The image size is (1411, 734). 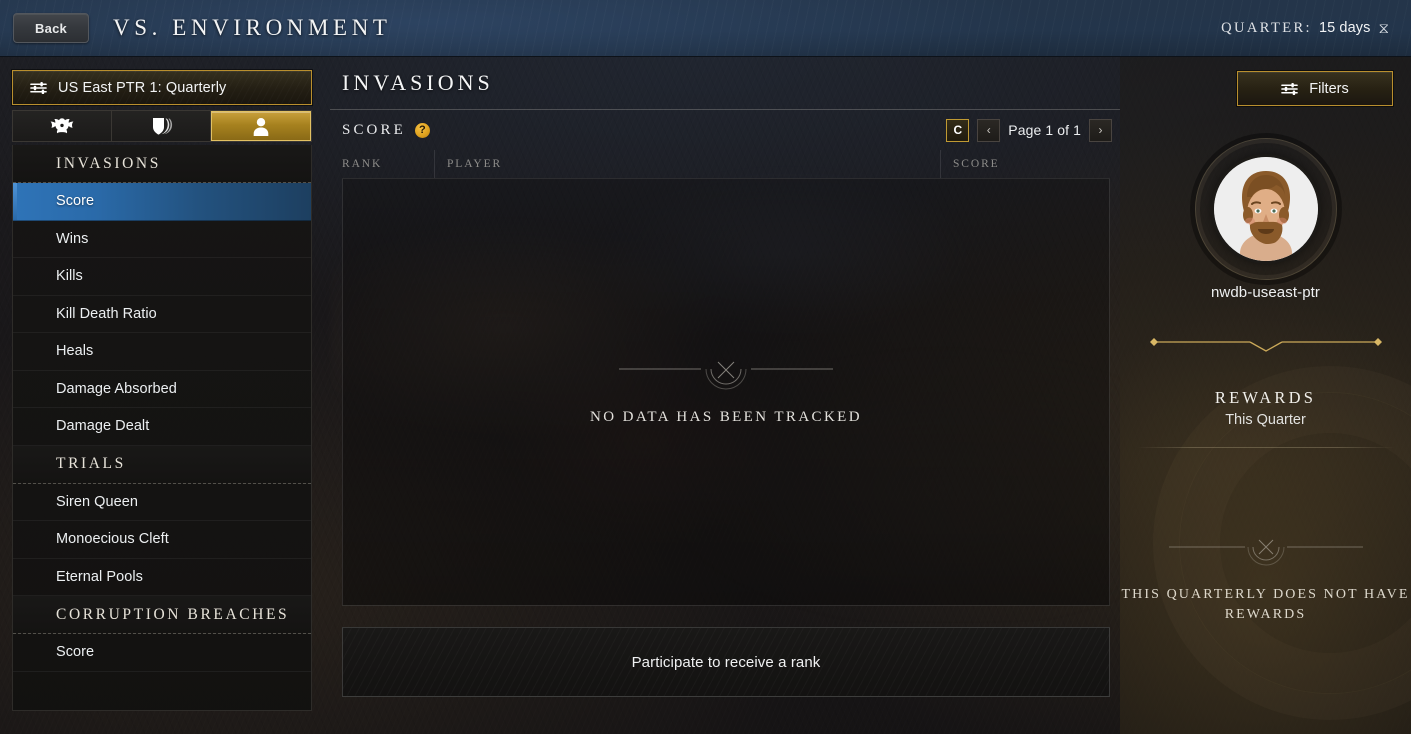 I want to click on back-button: Back, so click(x=51, y=28).